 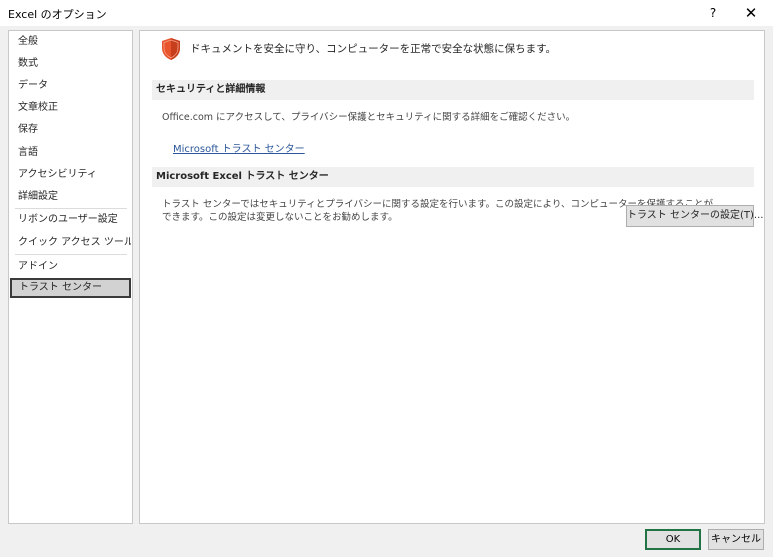 I want to click on sidebar-item-addins: アドイン, so click(x=70, y=267).